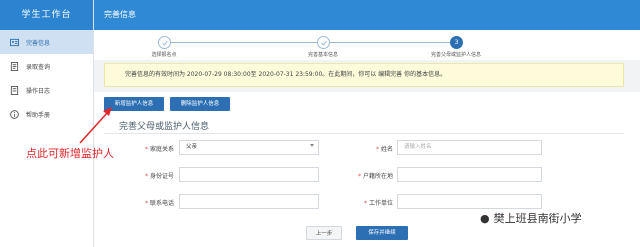 The height and width of the screenshot is (247, 640). What do you see at coordinates (531, 218) in the screenshot?
I see `watermark: ● 樊上班县南街小学` at bounding box center [531, 218].